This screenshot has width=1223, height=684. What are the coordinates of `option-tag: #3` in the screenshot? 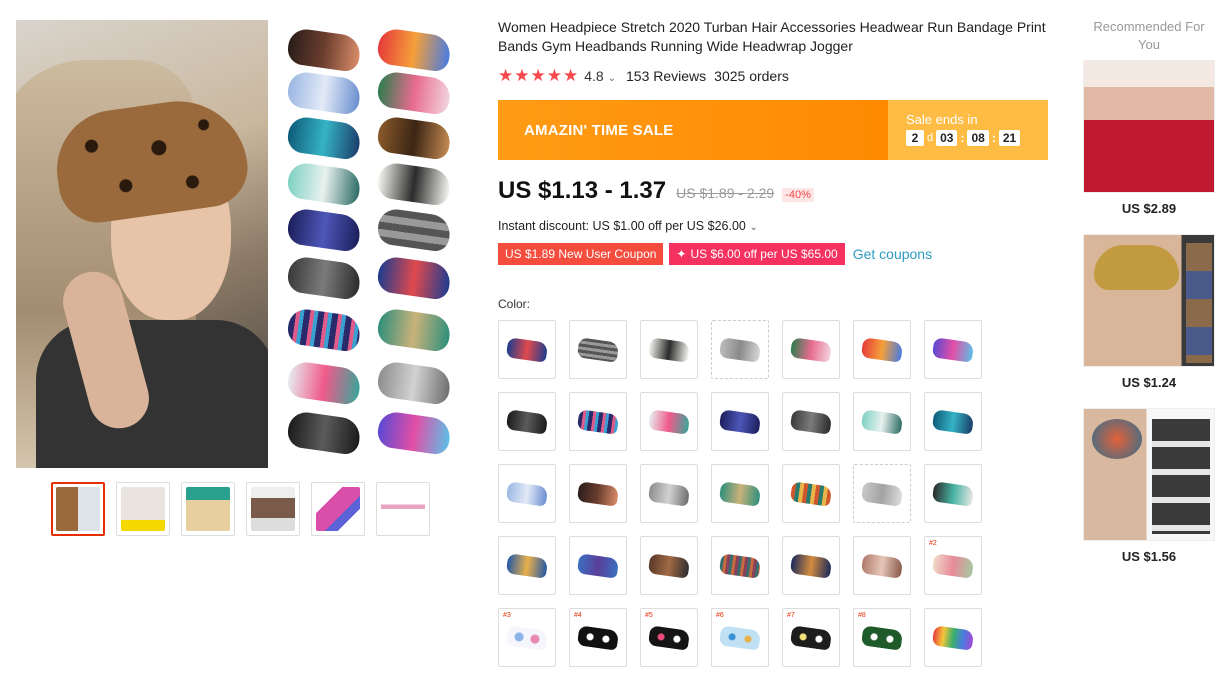 It's located at (507, 615).